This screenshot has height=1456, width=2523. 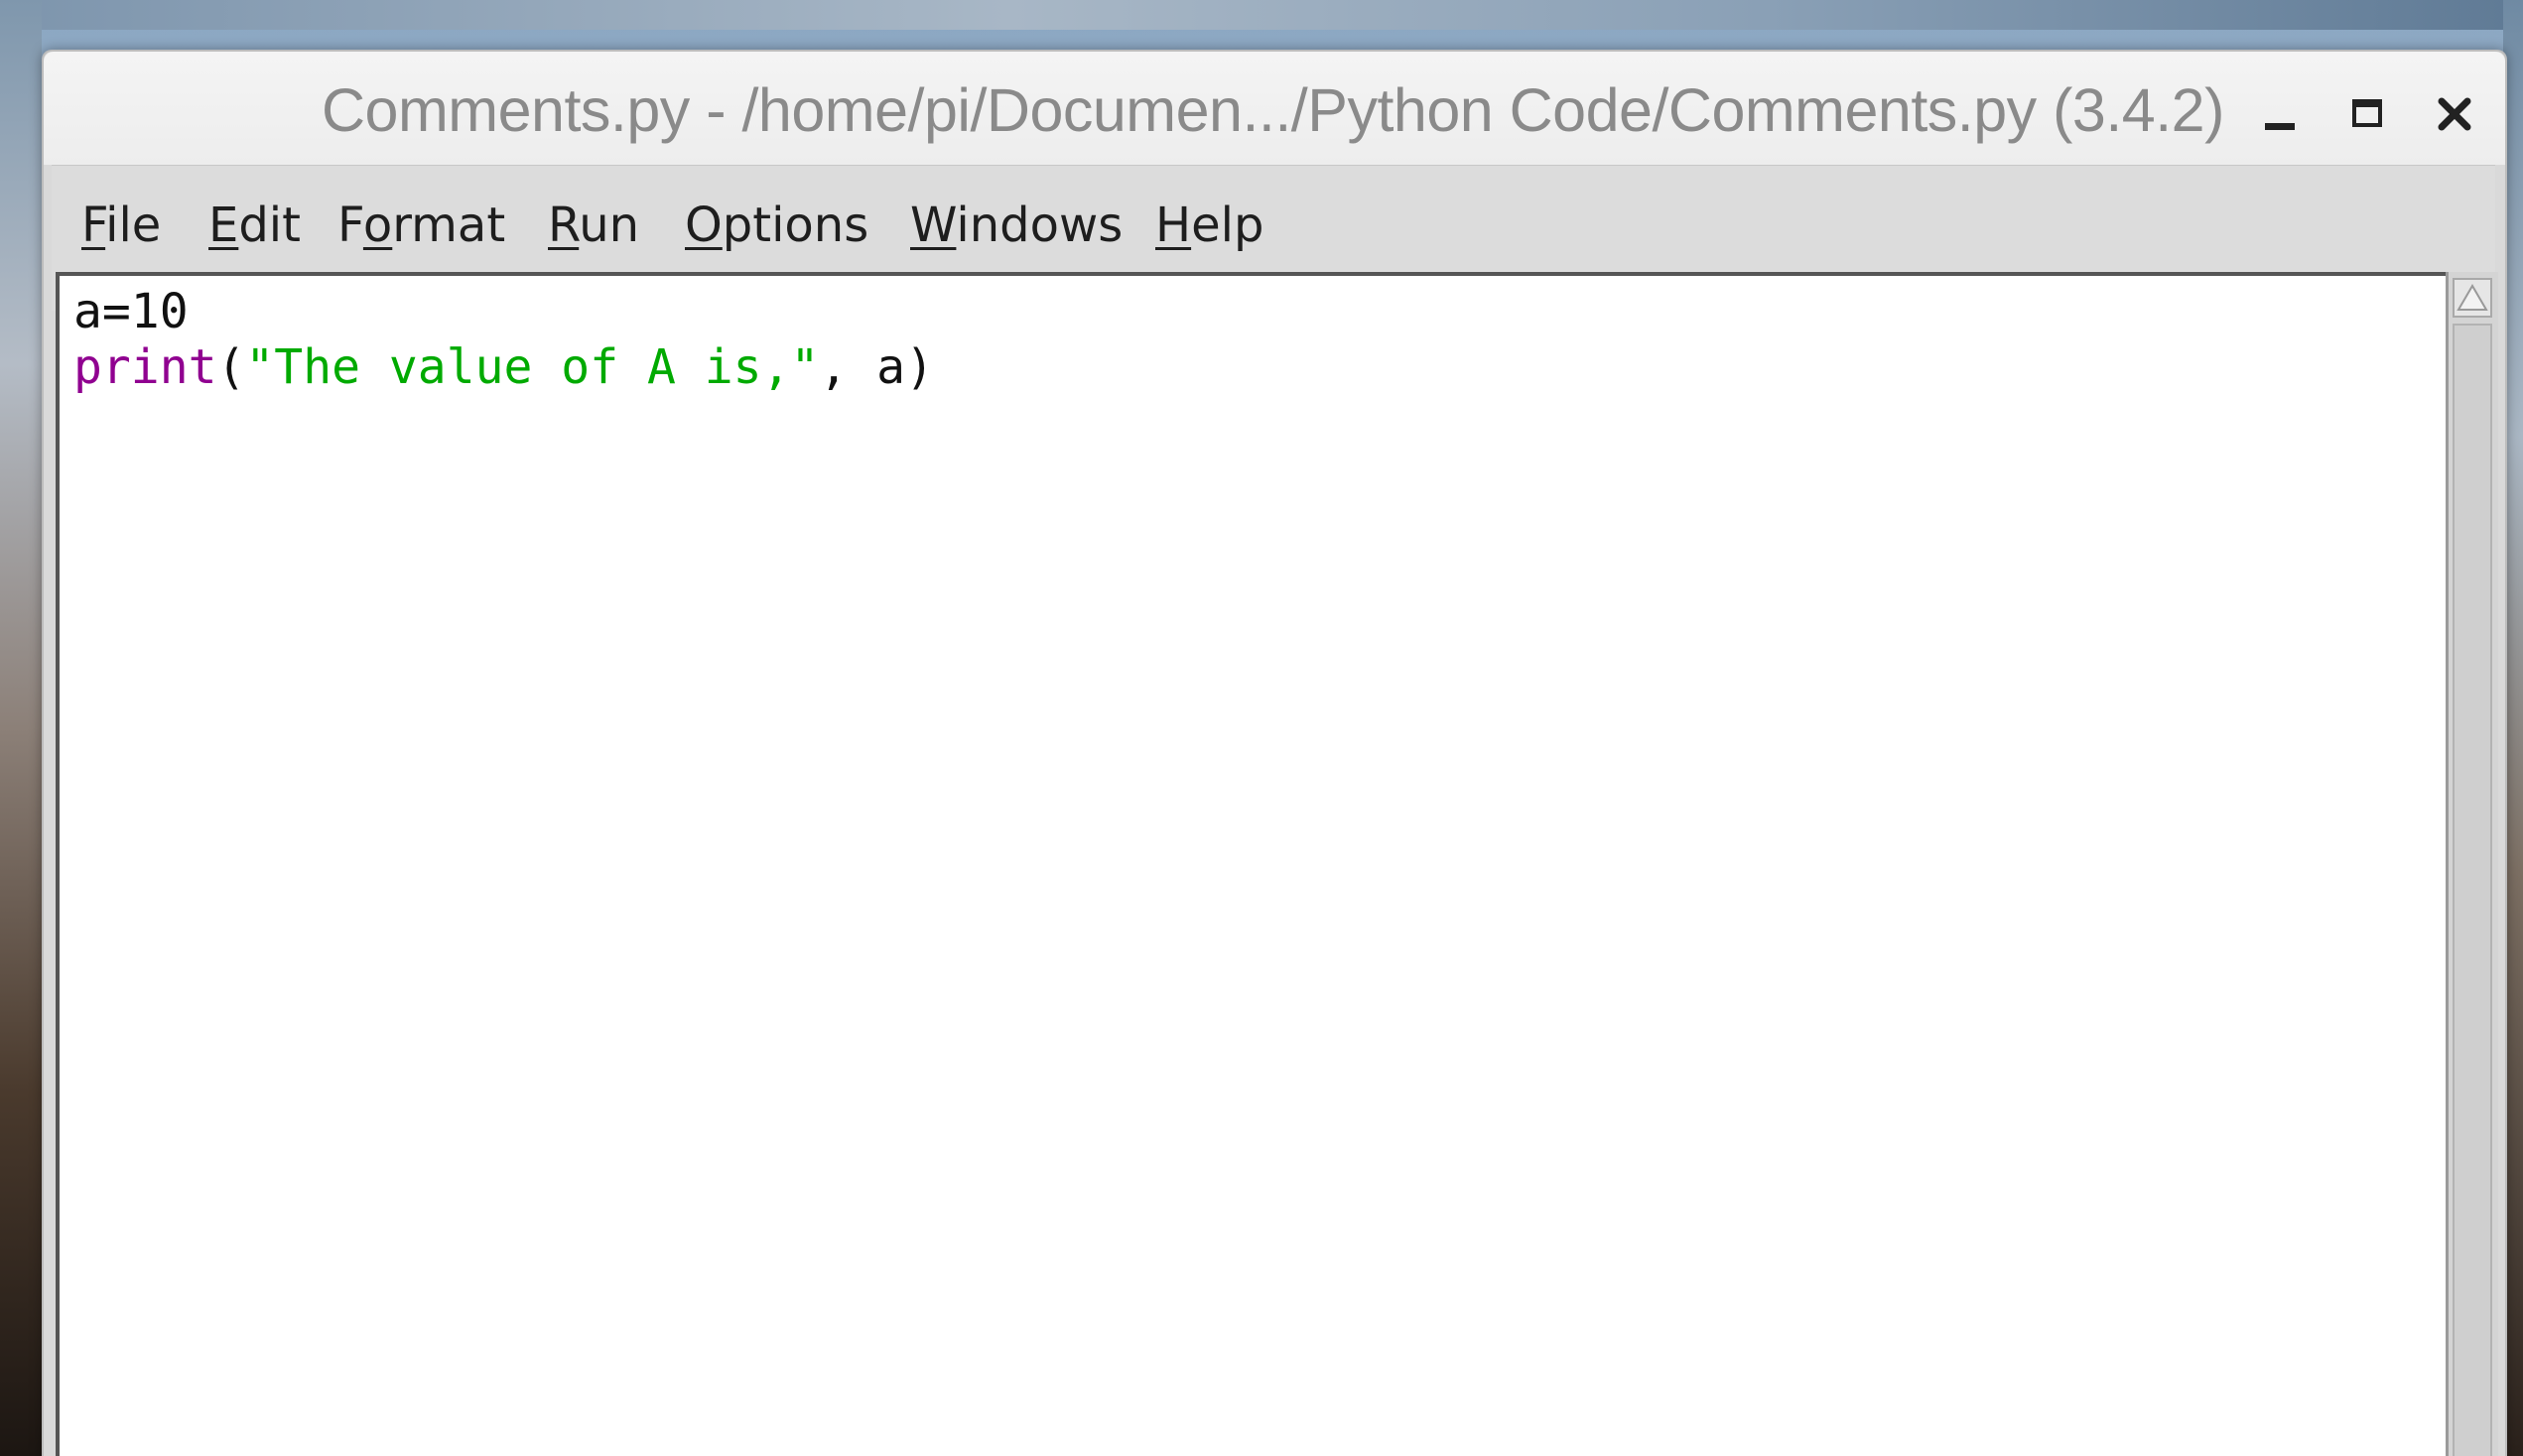 I want to click on menu-edit-label: dit, so click(x=270, y=225).